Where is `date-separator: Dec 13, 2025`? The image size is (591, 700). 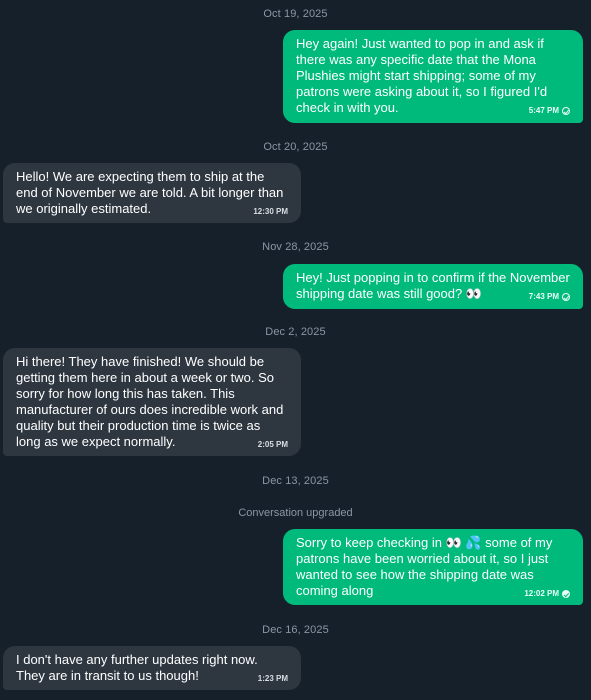
date-separator: Dec 13, 2025 is located at coordinates (295, 481).